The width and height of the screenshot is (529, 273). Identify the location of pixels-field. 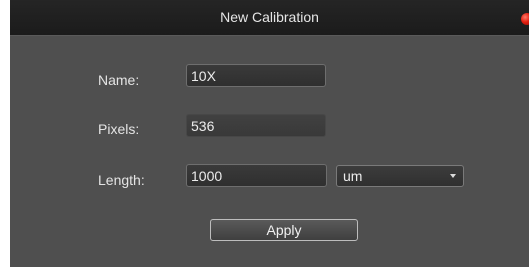
(256, 125).